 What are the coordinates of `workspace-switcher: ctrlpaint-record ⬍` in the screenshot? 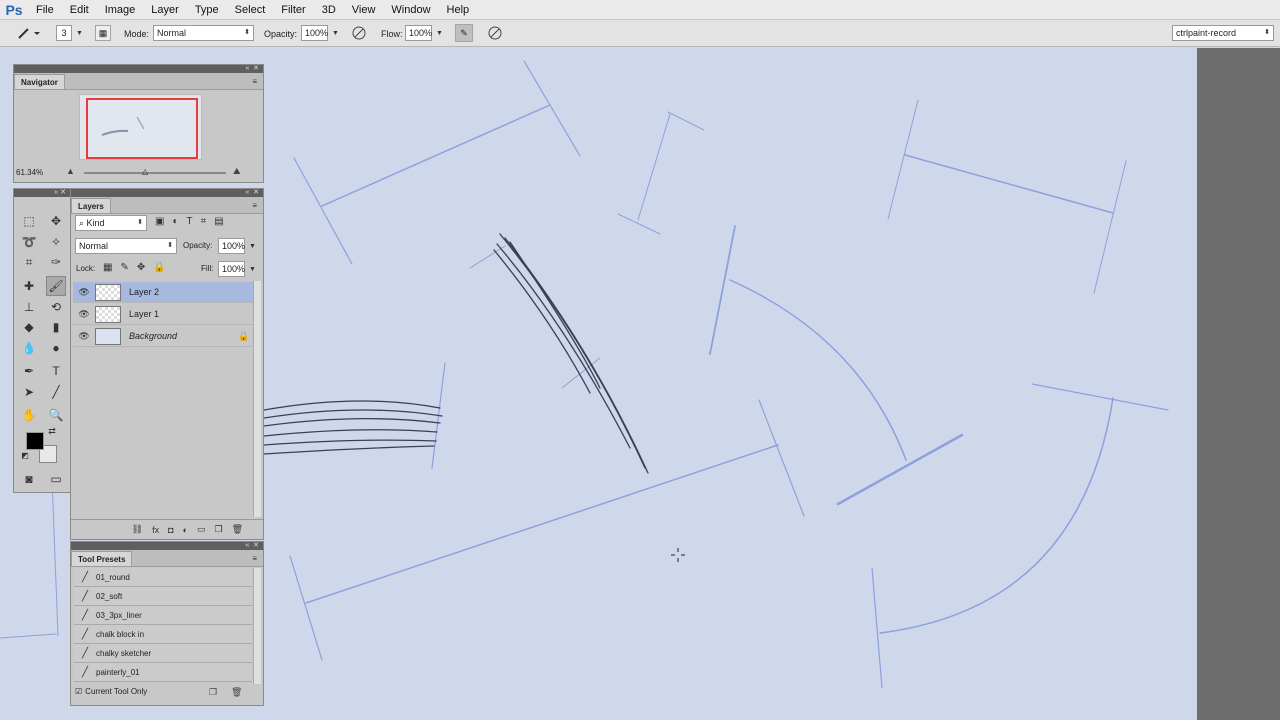 It's located at (1223, 33).